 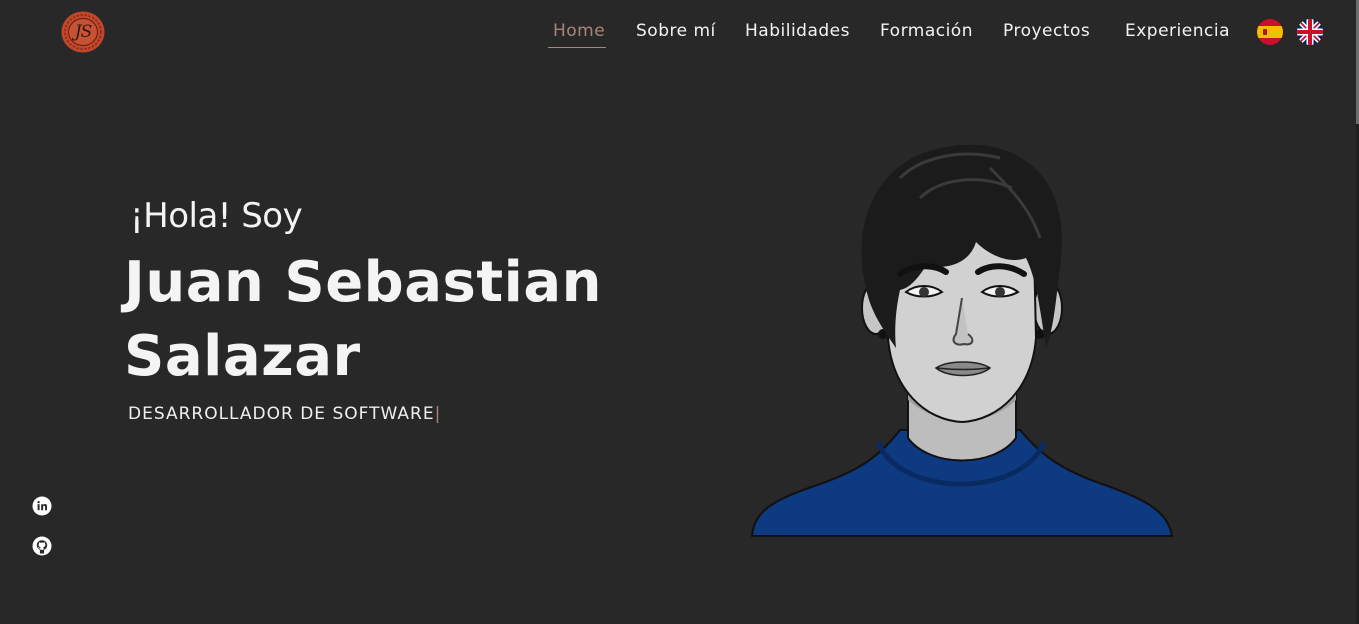 I want to click on uk-flag-icon, so click(x=1310, y=32).